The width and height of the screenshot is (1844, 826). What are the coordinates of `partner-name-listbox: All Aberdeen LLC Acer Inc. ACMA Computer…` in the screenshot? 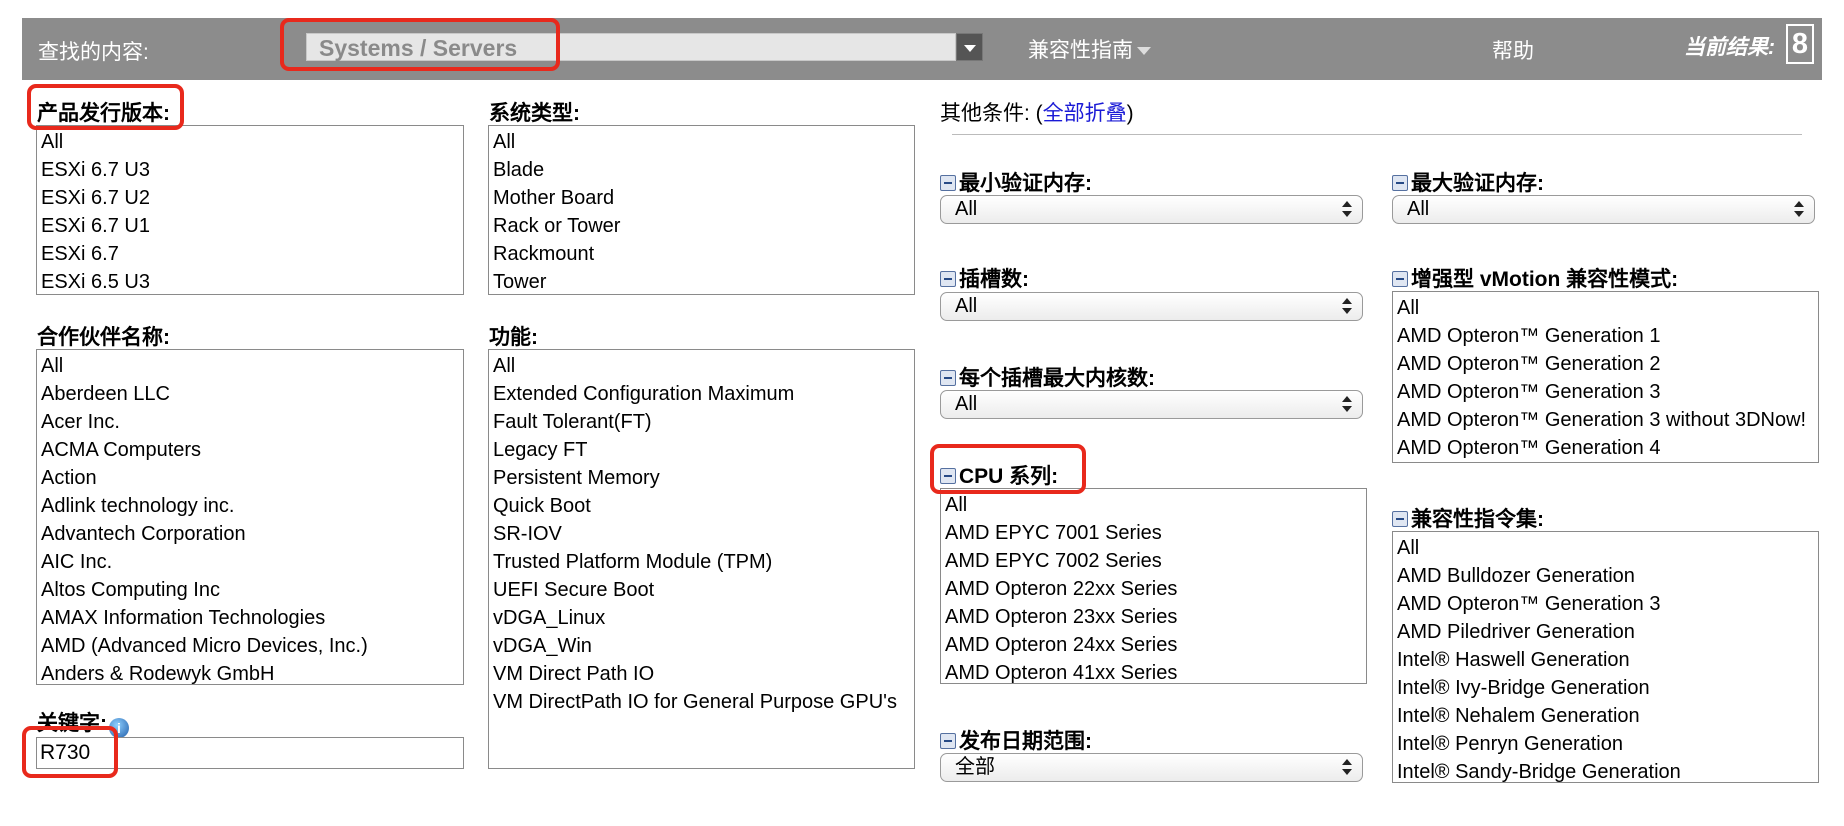 It's located at (250, 517).